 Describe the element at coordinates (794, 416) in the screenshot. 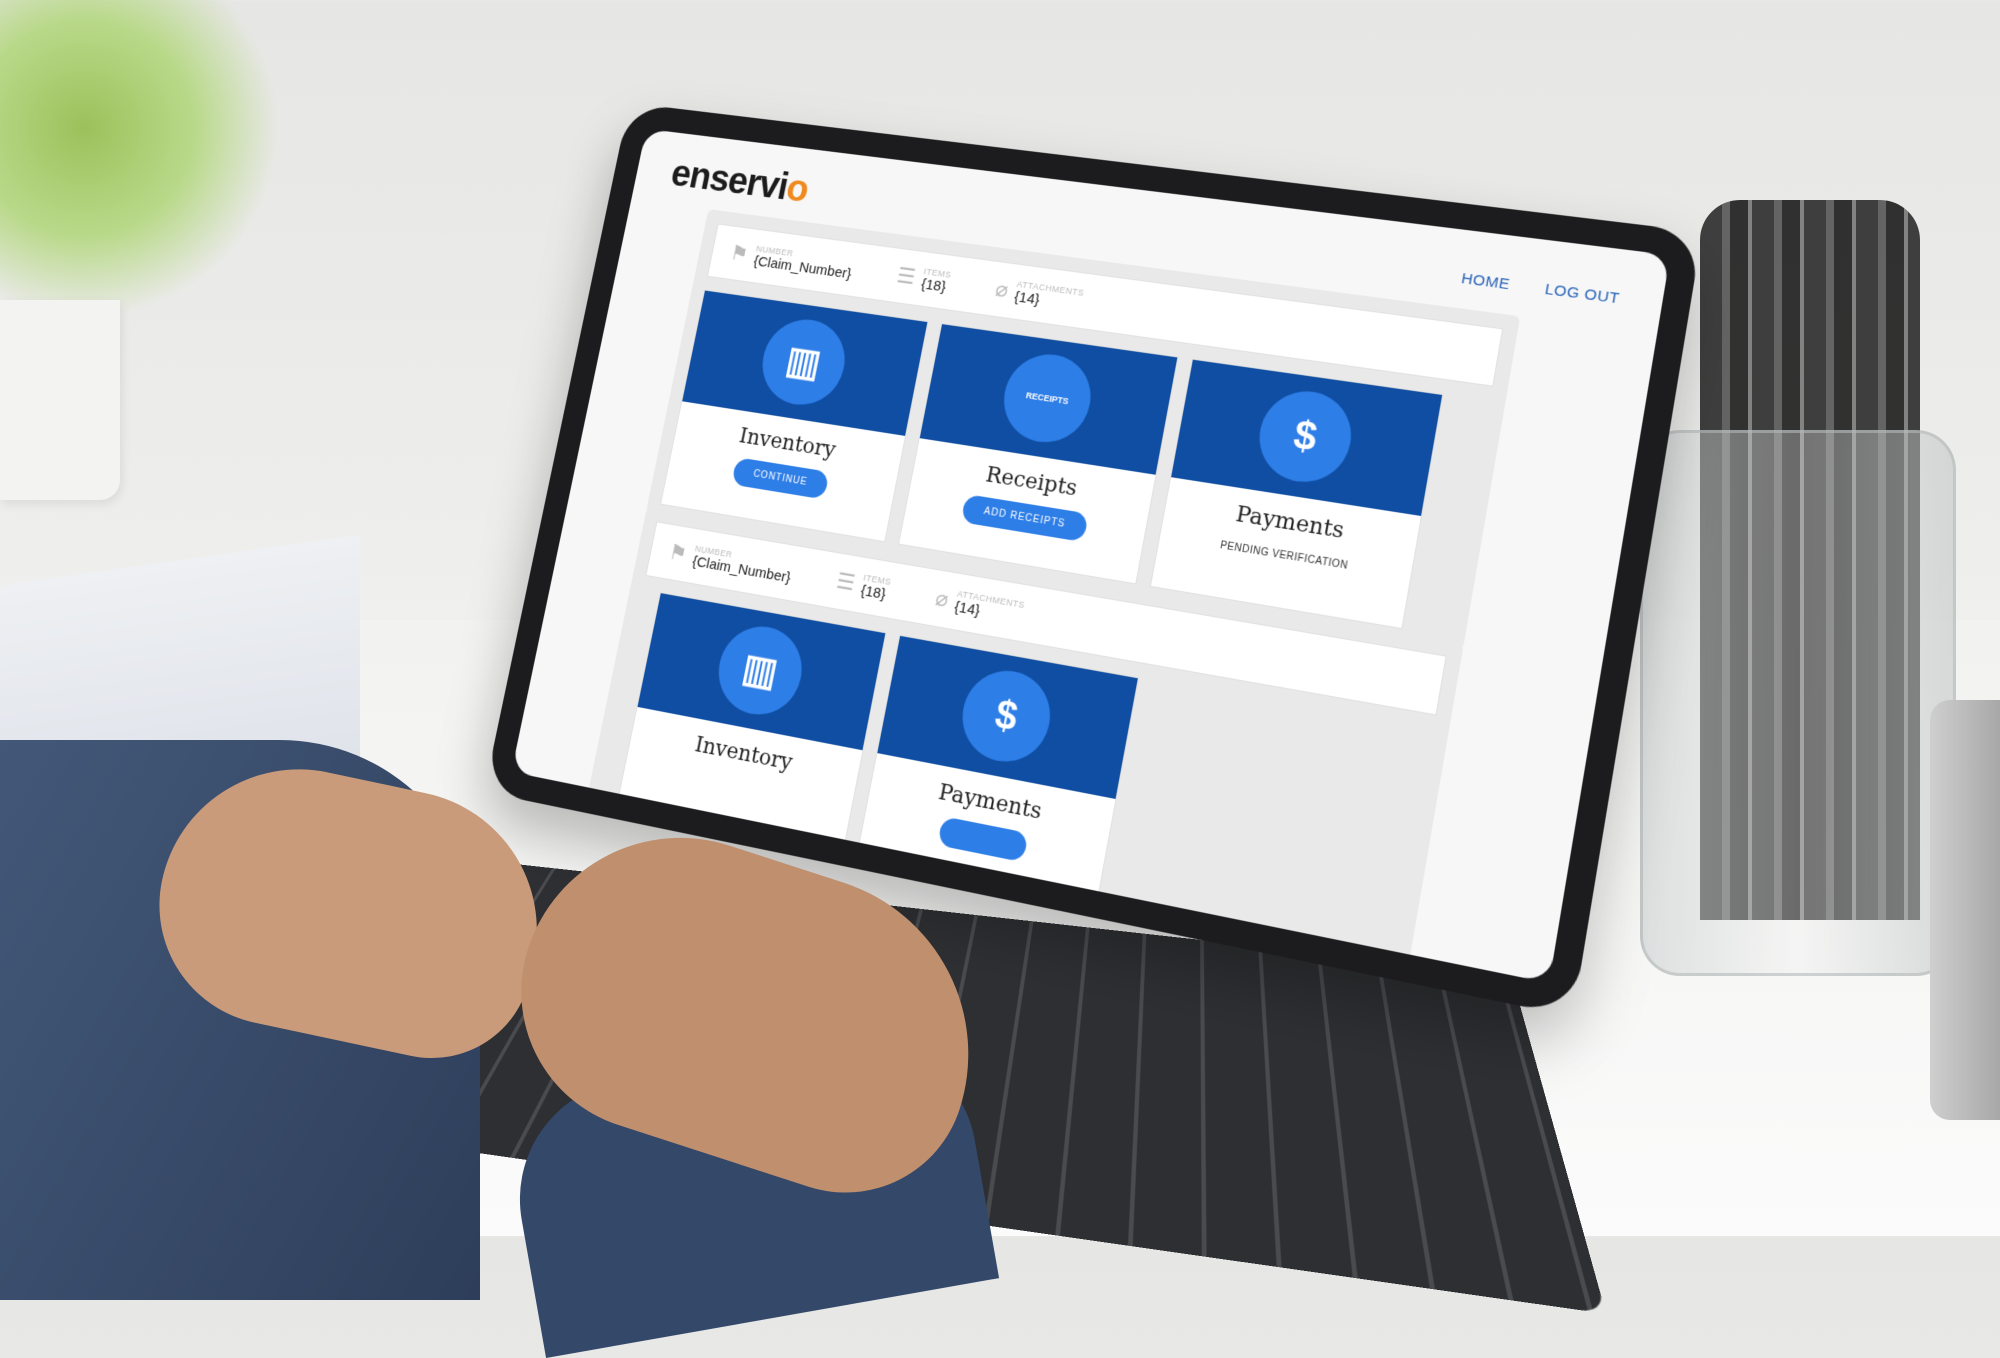

I see `inventory-card: ▥ Inventory CONTINUE` at that location.